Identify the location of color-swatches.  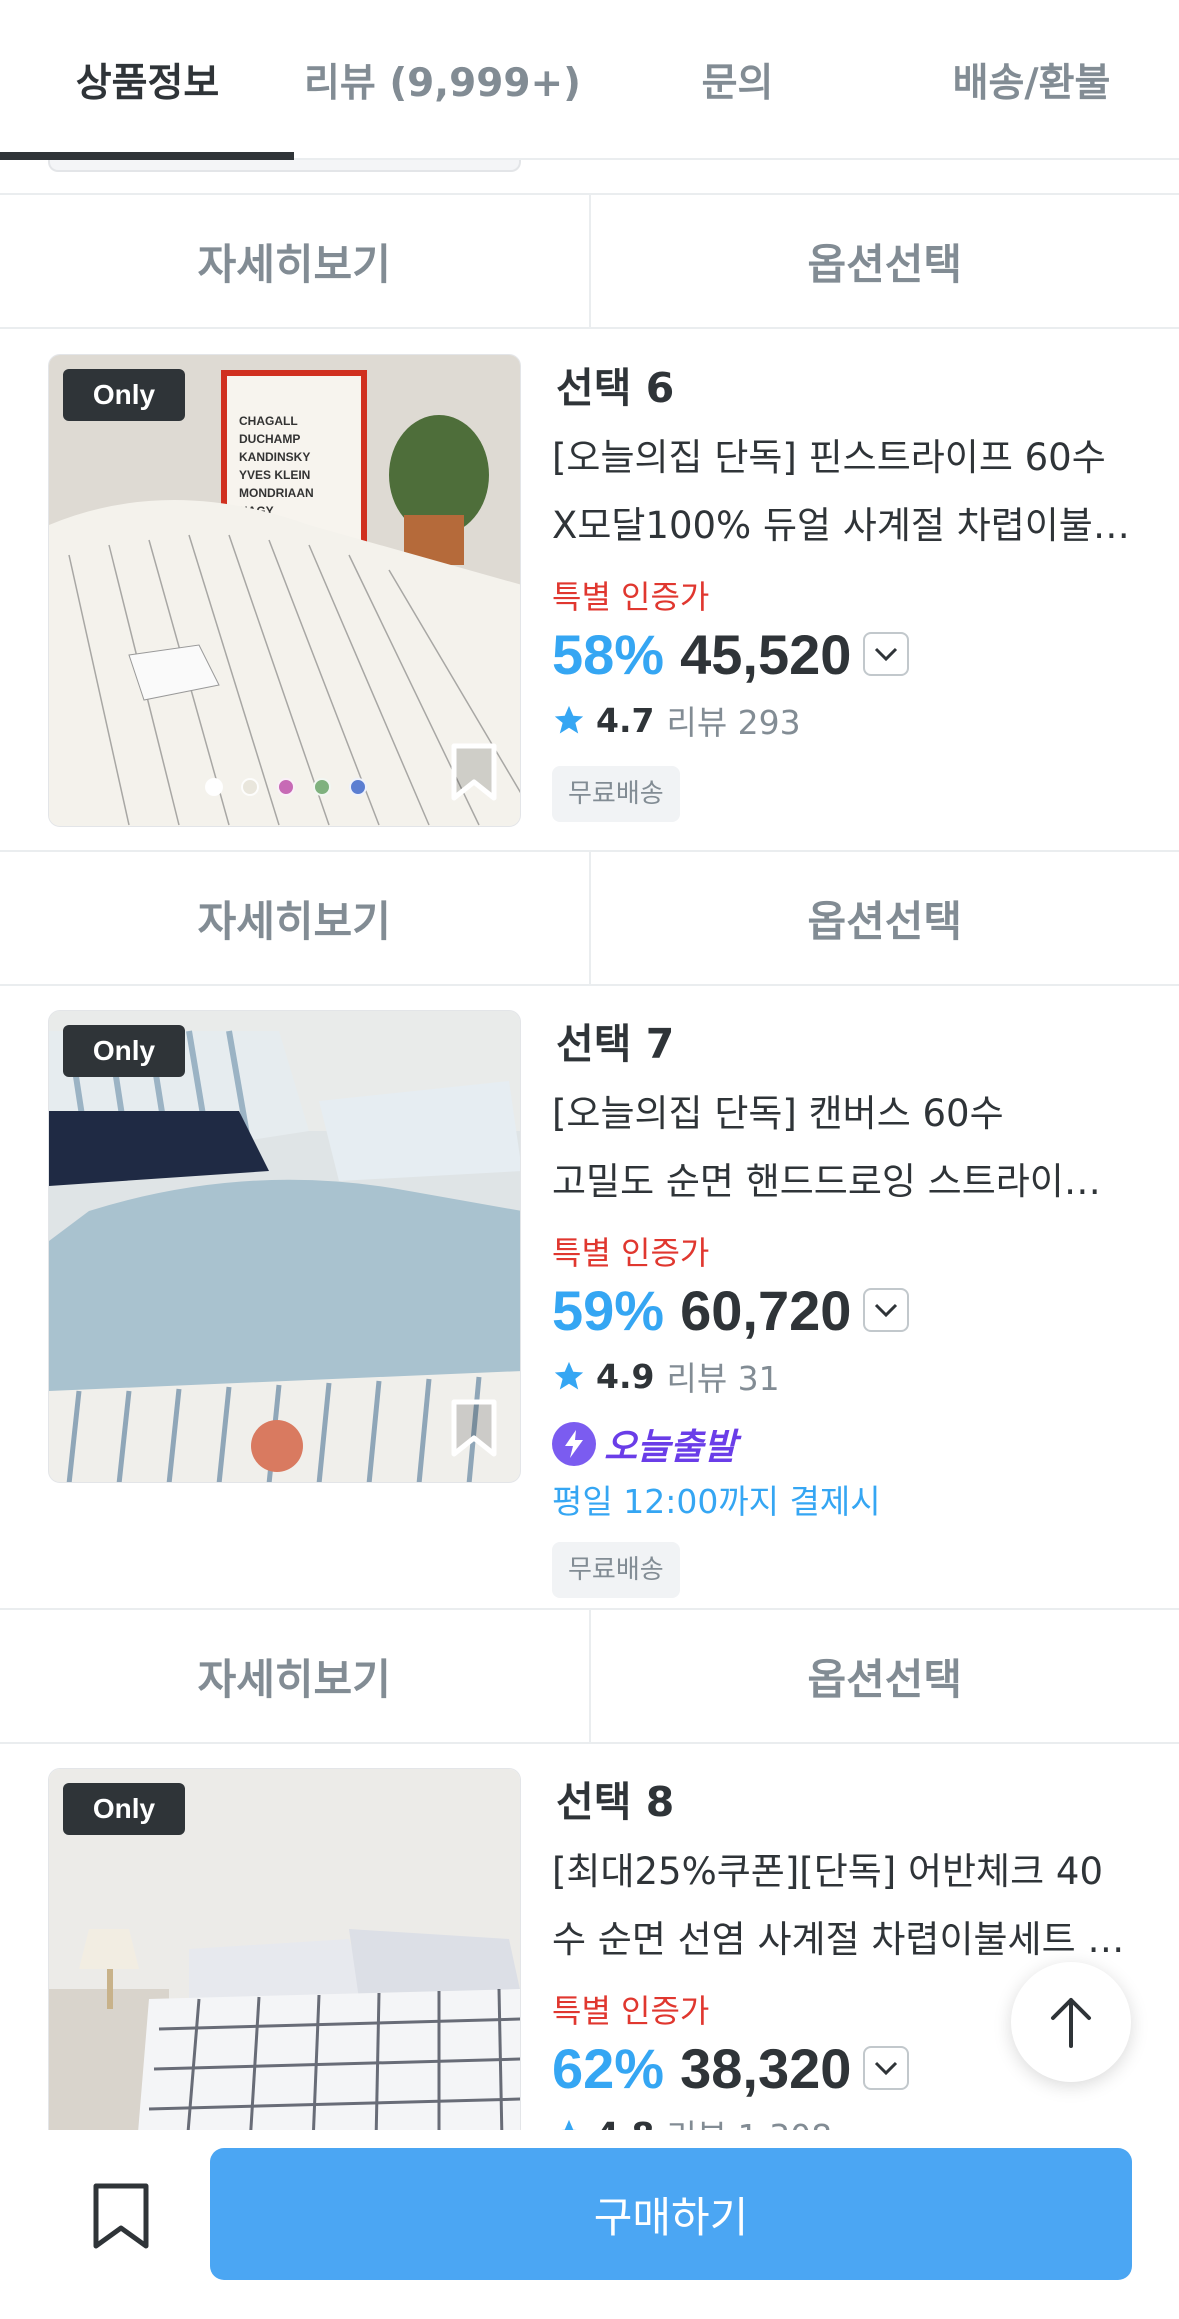
(286, 787).